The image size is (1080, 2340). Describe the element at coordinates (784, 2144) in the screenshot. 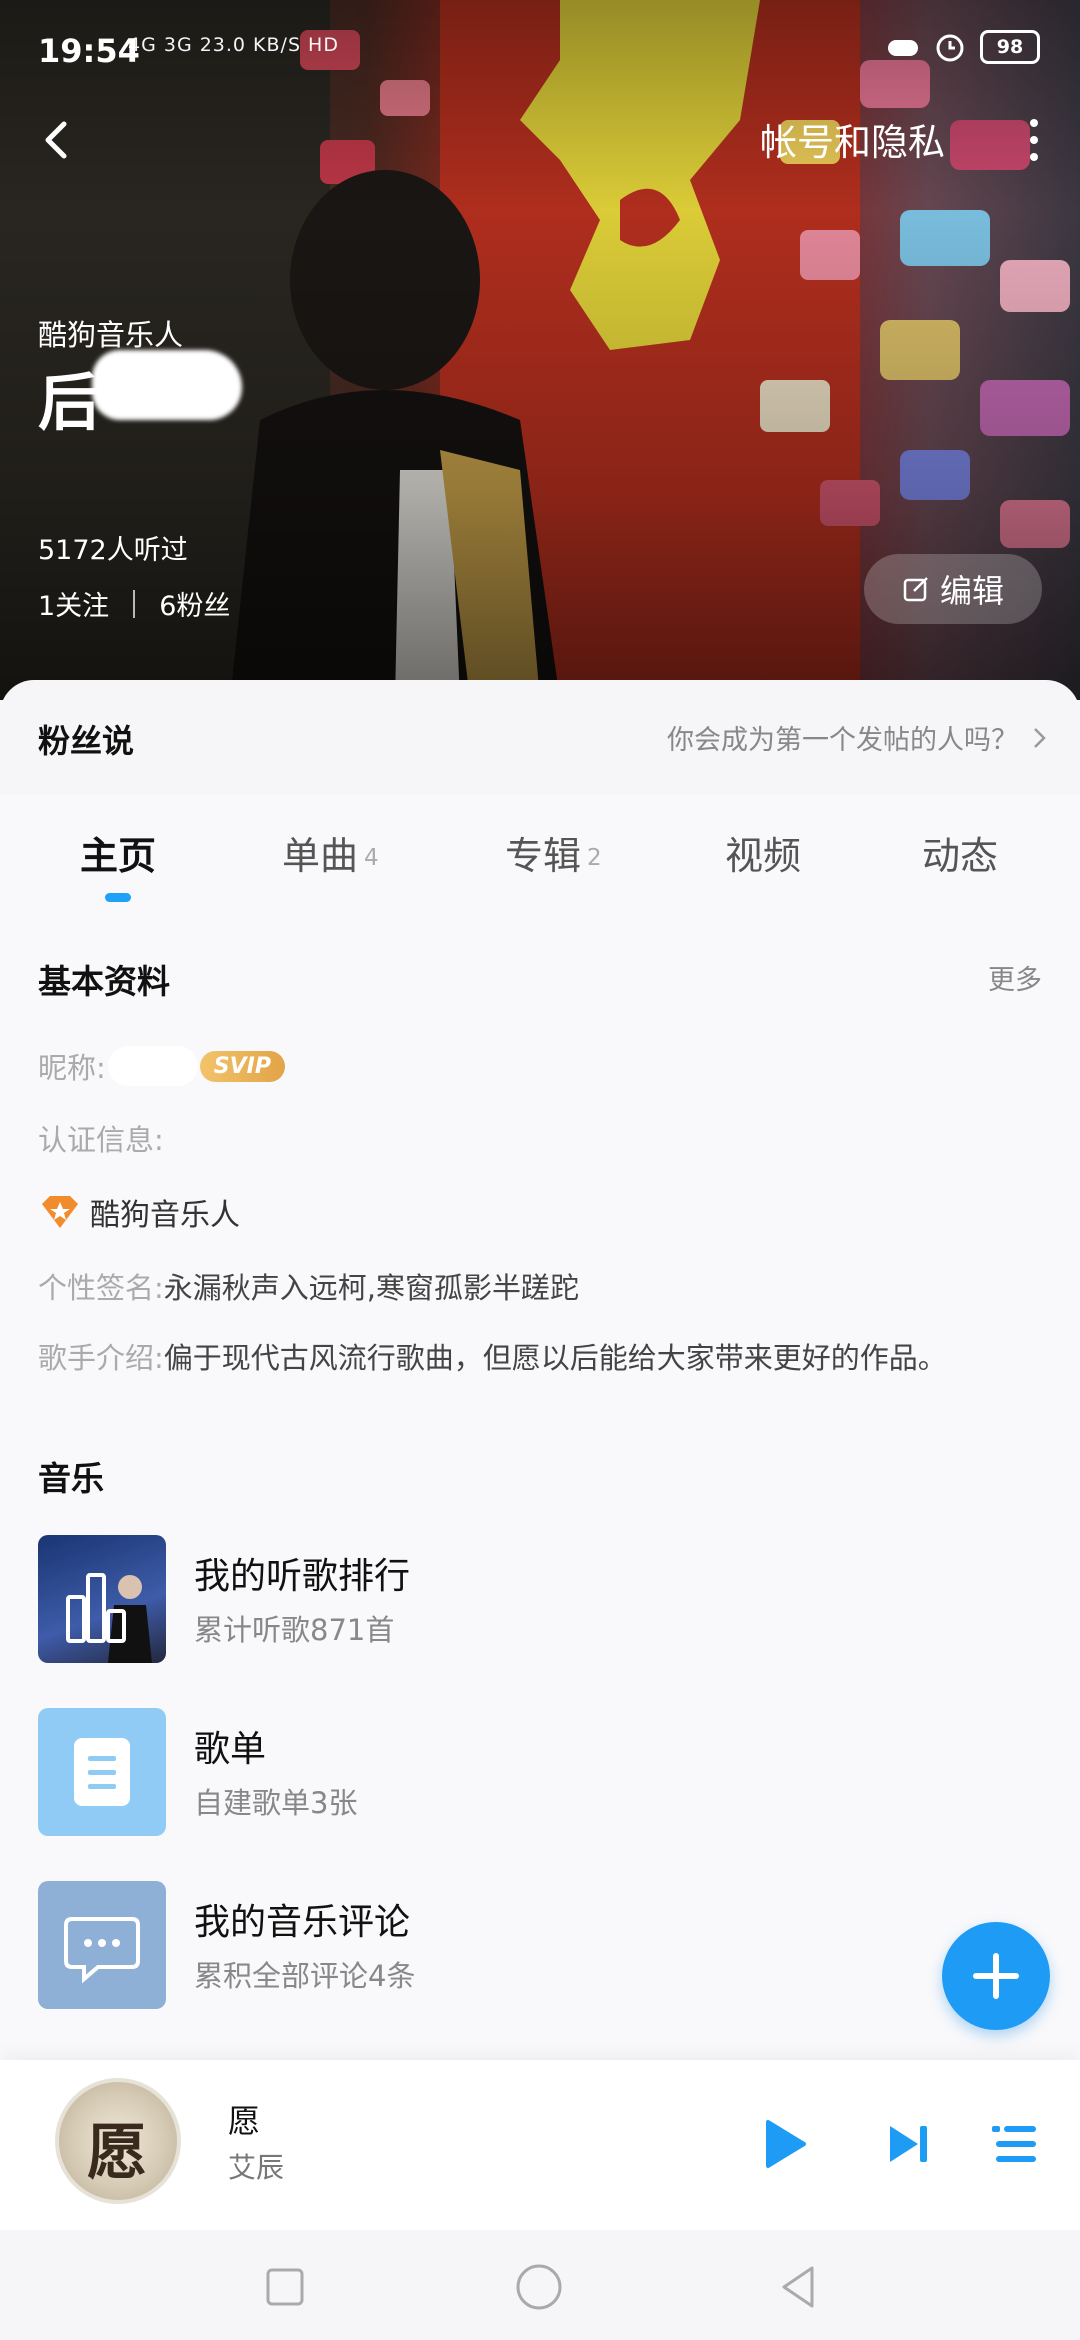

I see `play-icon` at that location.